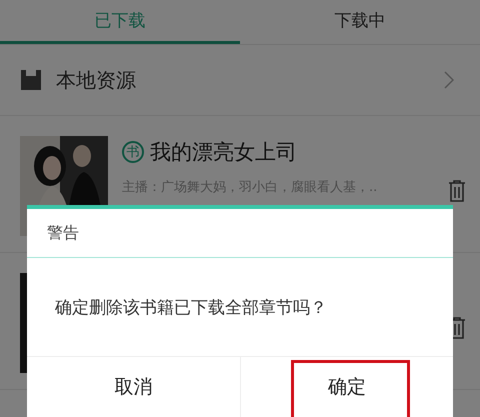 This screenshot has width=480, height=417. What do you see at coordinates (191, 308) in the screenshot?
I see `dialog-message: 确定删除该书籍已下载全部章节吗？` at bounding box center [191, 308].